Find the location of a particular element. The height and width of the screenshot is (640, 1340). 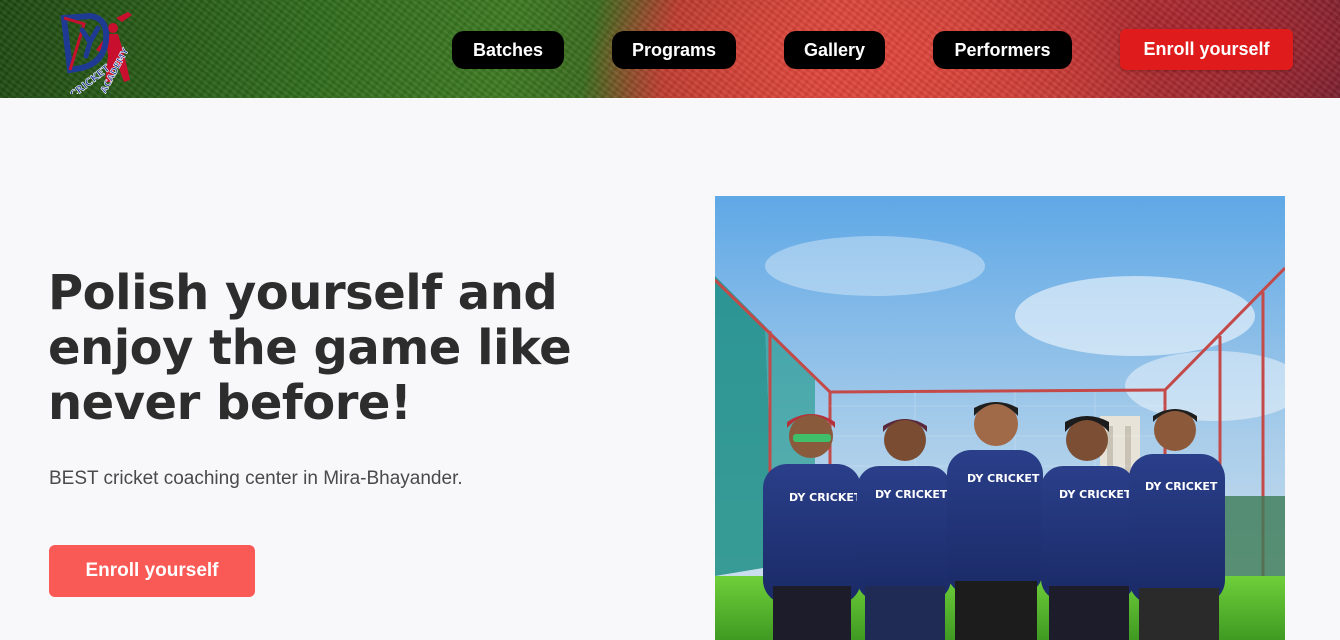

dy-monogram is located at coordinates (85, 43).